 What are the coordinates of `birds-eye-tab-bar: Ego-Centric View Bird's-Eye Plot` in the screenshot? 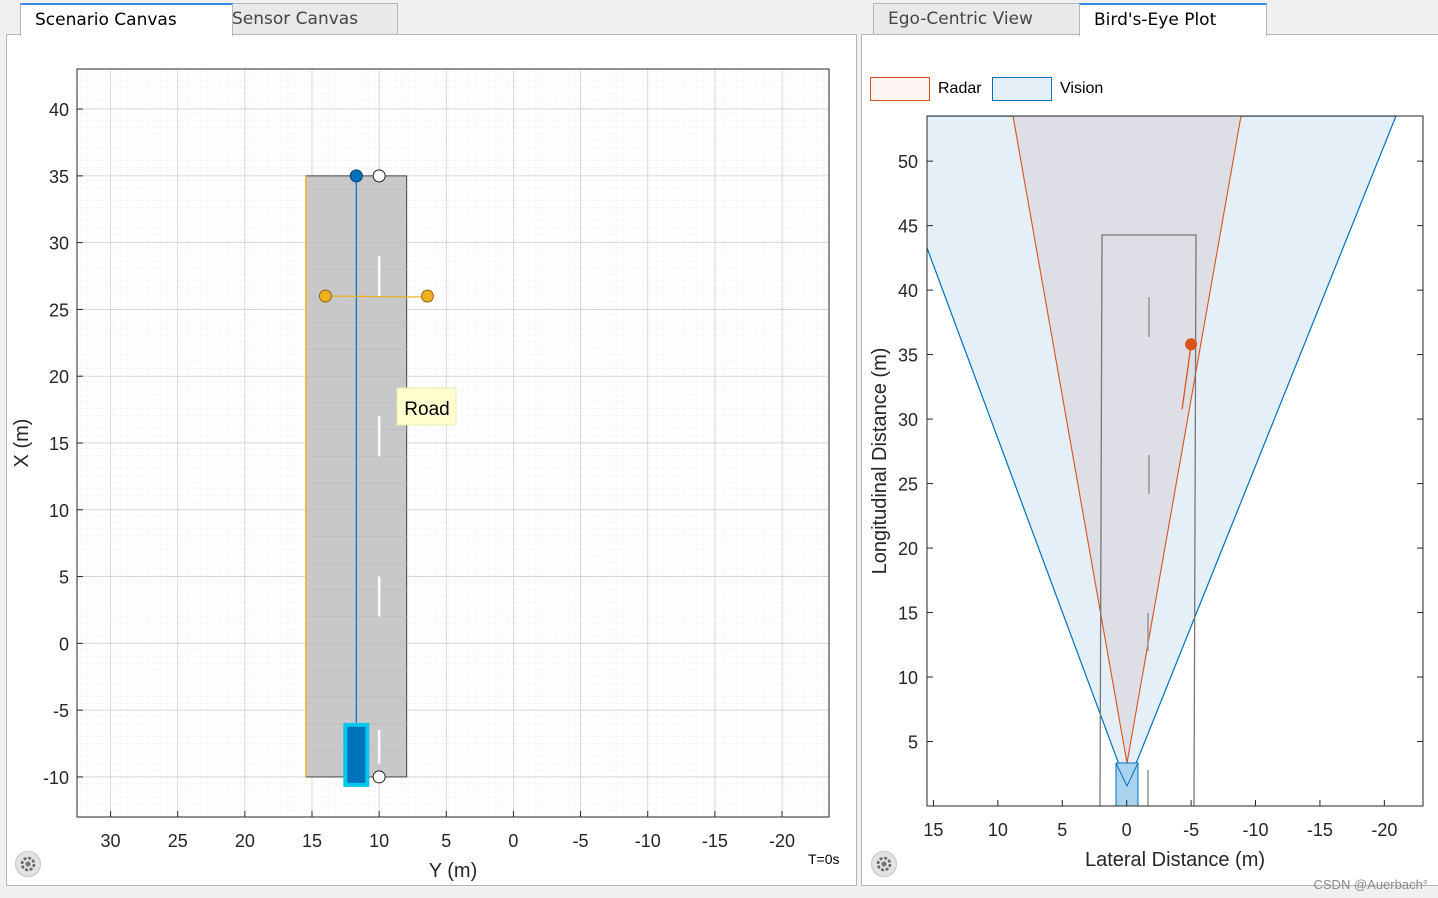 It's located at (1149, 19).